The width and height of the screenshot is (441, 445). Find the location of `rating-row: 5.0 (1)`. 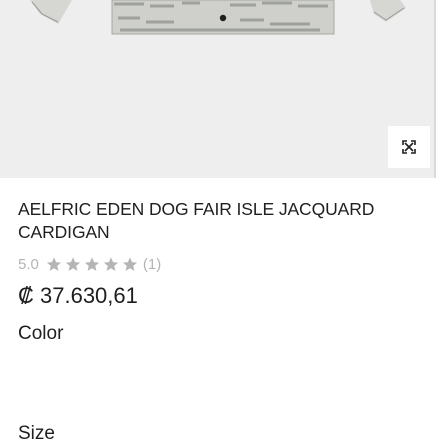

rating-row: 5.0 (1) is located at coordinates (89, 264).